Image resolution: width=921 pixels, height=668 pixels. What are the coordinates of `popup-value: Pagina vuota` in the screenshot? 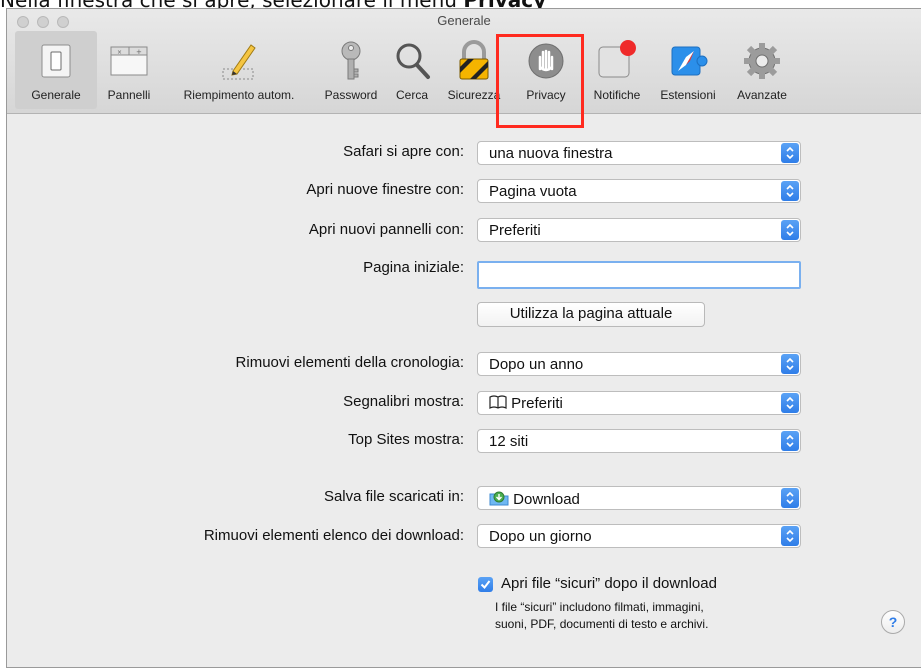 It's located at (533, 191).